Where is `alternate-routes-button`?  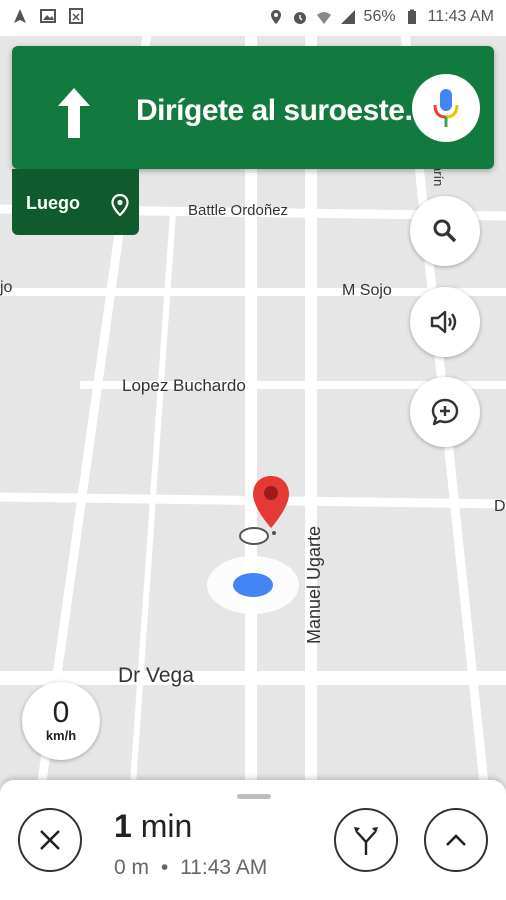
alternate-routes-button is located at coordinates (366, 840).